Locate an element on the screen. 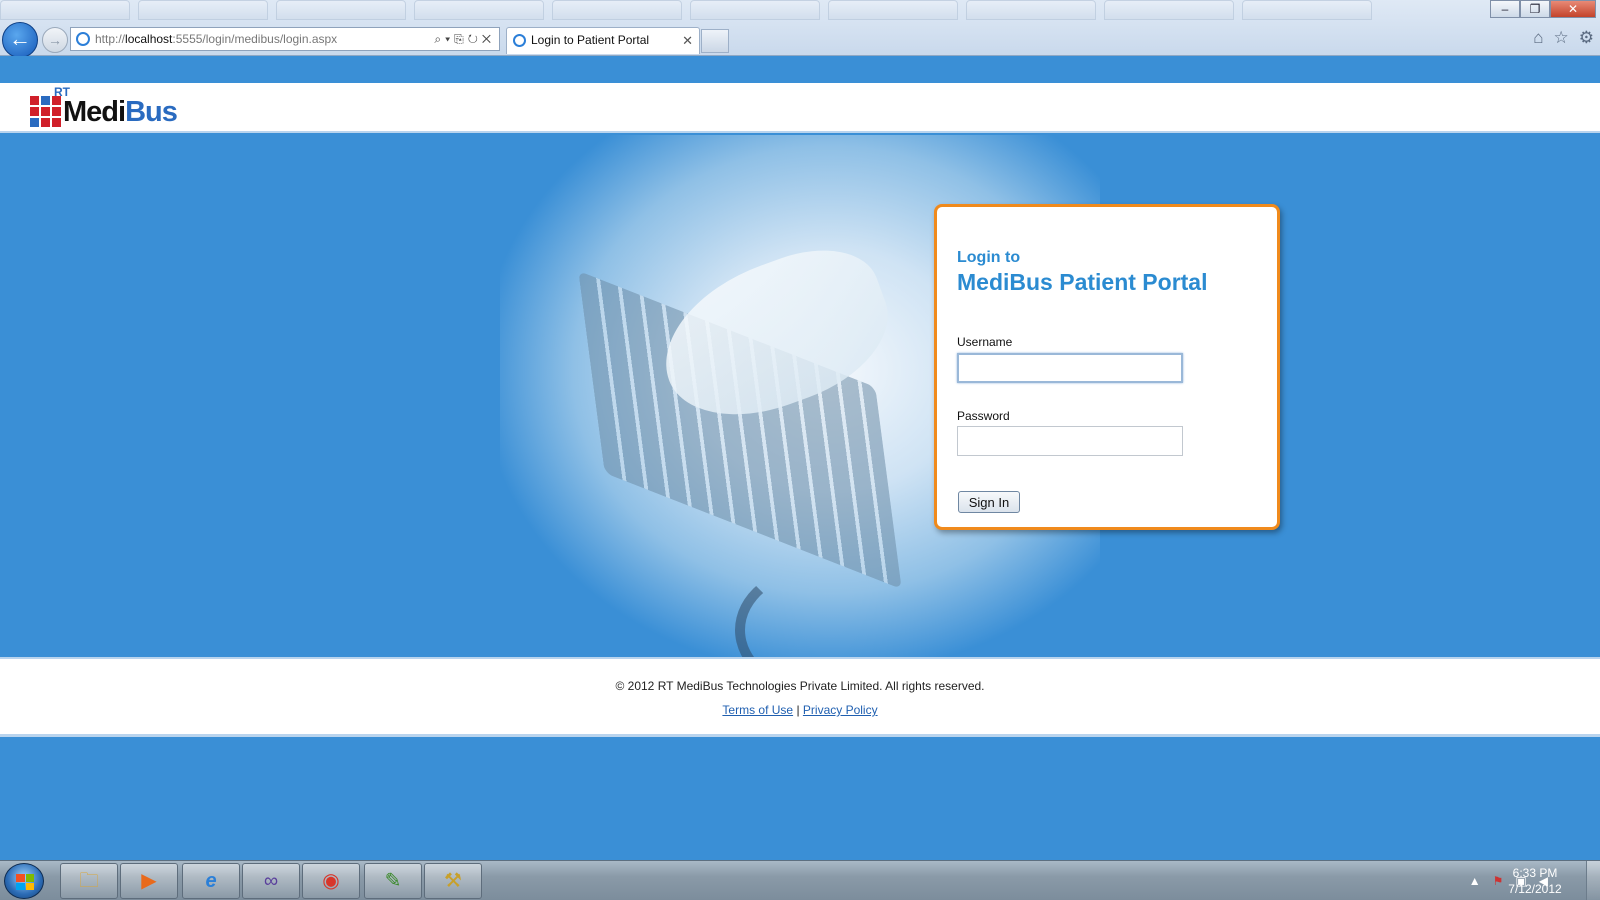 The width and height of the screenshot is (1600, 900). taskbar-project-button: ✎ is located at coordinates (393, 881).